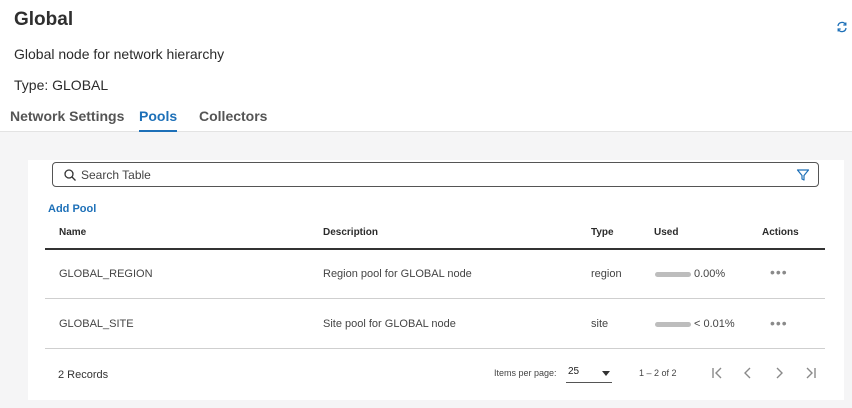 This screenshot has height=408, width=852. What do you see at coordinates (810, 373) in the screenshot?
I see `last-page-icon` at bounding box center [810, 373].